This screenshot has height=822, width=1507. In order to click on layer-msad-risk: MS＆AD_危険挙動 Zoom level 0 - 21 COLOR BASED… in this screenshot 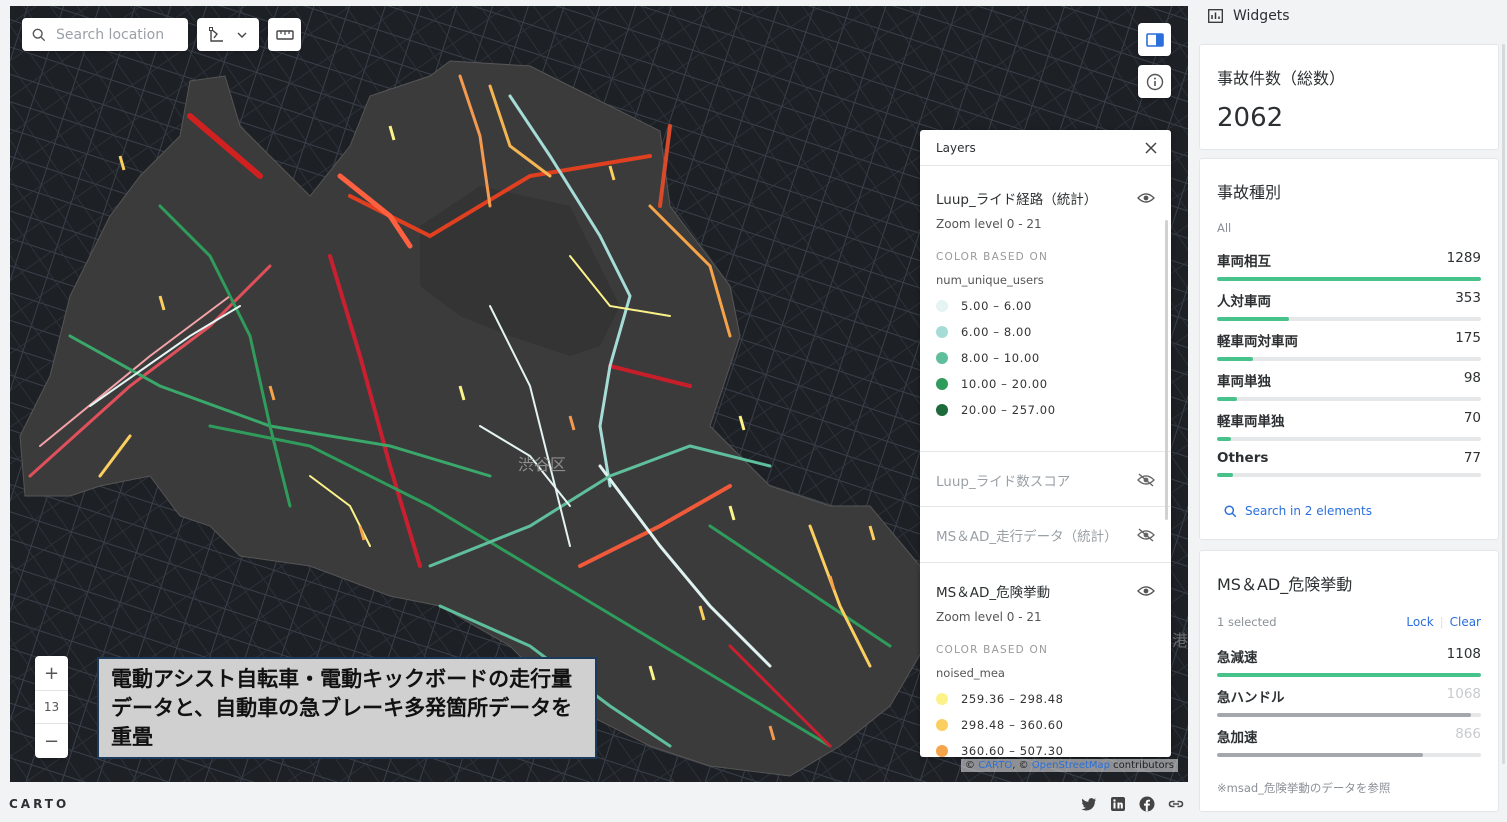, I will do `click(1045, 660)`.